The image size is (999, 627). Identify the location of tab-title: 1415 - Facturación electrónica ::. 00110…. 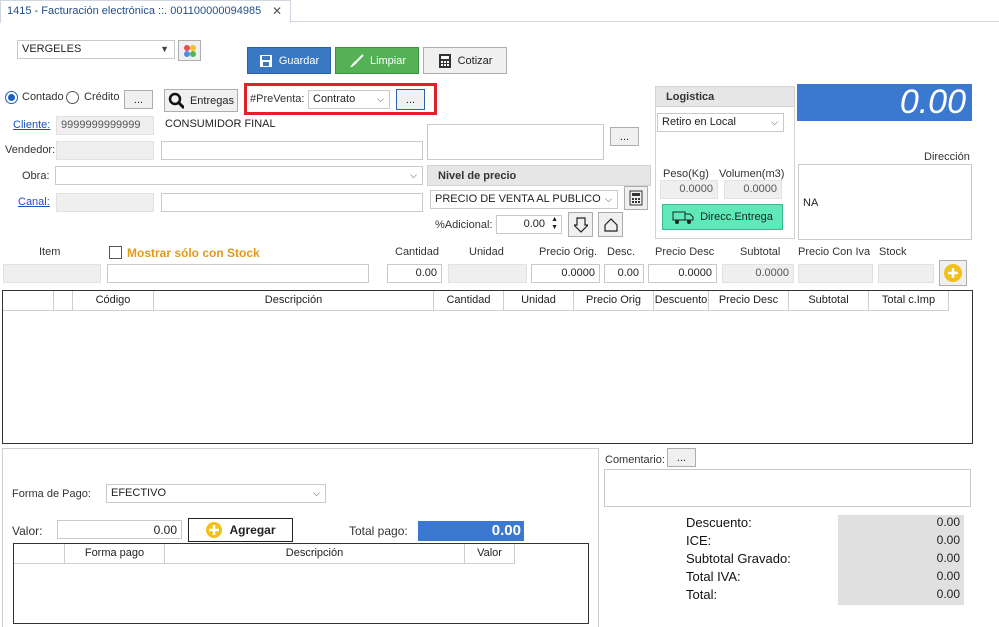
(134, 11).